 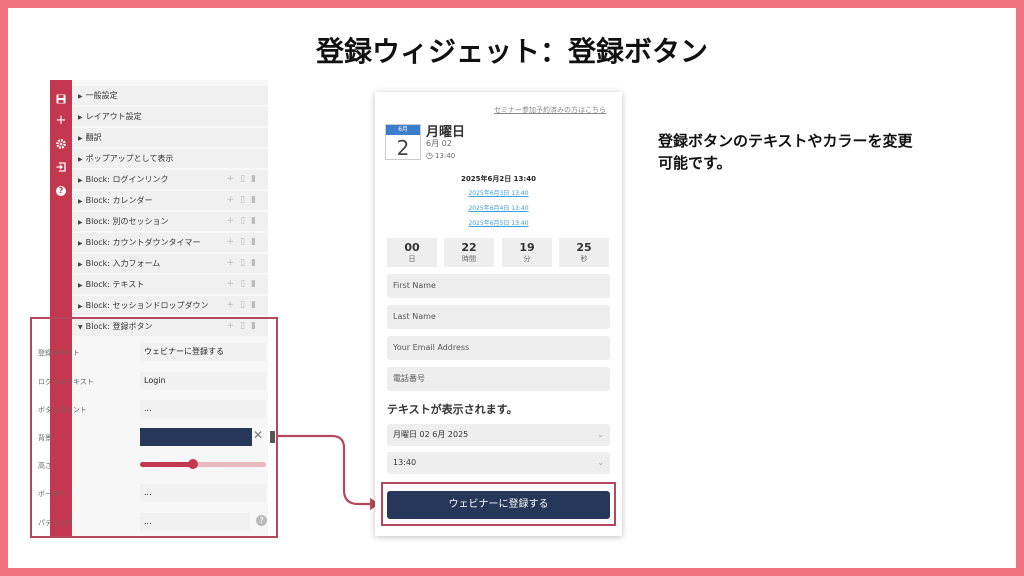 What do you see at coordinates (170, 221) in the screenshot?
I see `block-other-session: ▶ Block: 別のセッション +▯▮` at bounding box center [170, 221].